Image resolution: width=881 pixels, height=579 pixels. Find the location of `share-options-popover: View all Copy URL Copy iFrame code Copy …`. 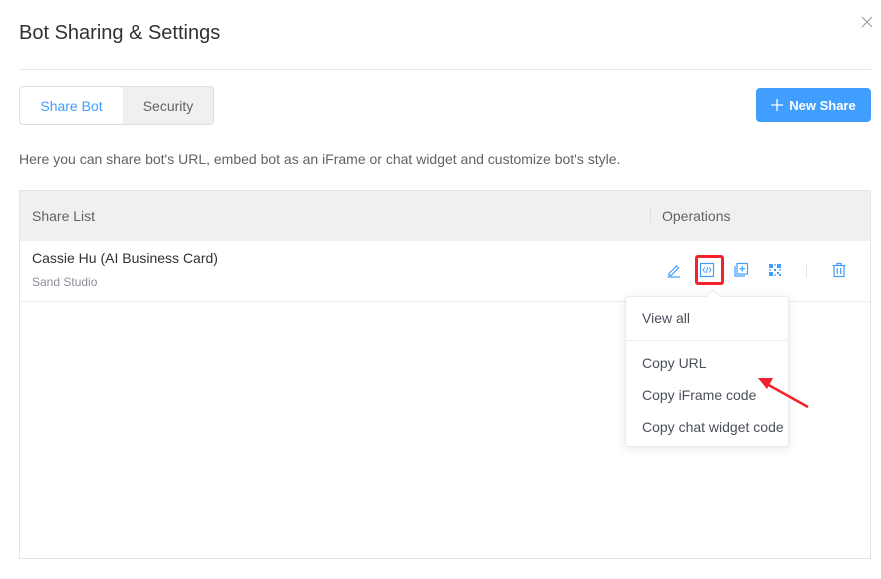

share-options-popover: View all Copy URL Copy iFrame code Copy … is located at coordinates (707, 367).